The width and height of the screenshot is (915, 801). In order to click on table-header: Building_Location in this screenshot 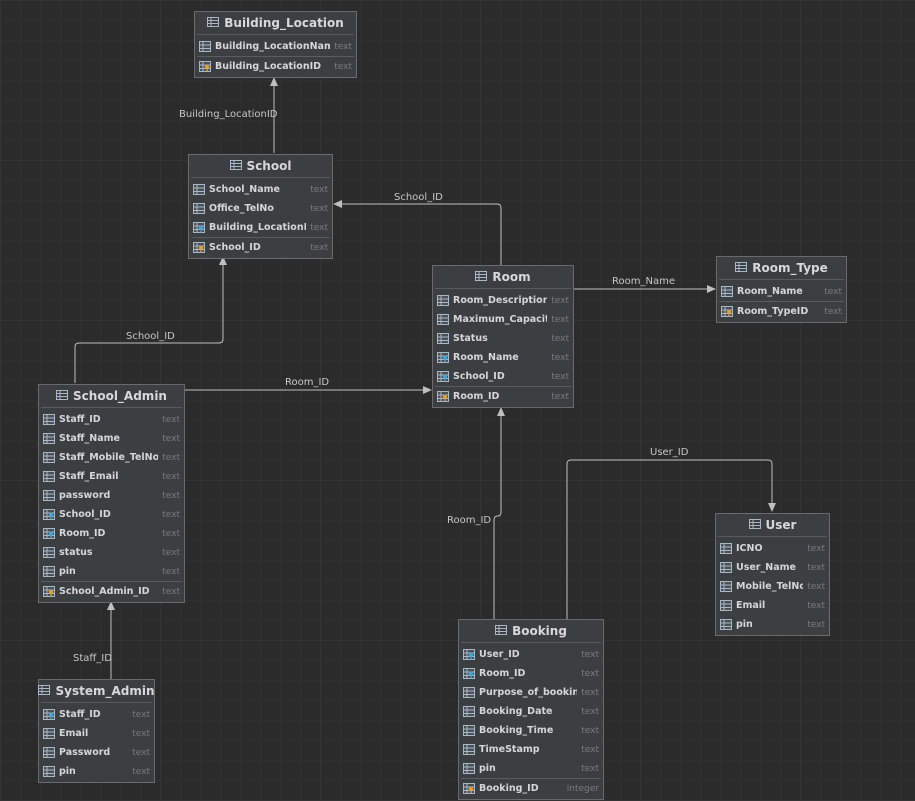, I will do `click(275, 23)`.